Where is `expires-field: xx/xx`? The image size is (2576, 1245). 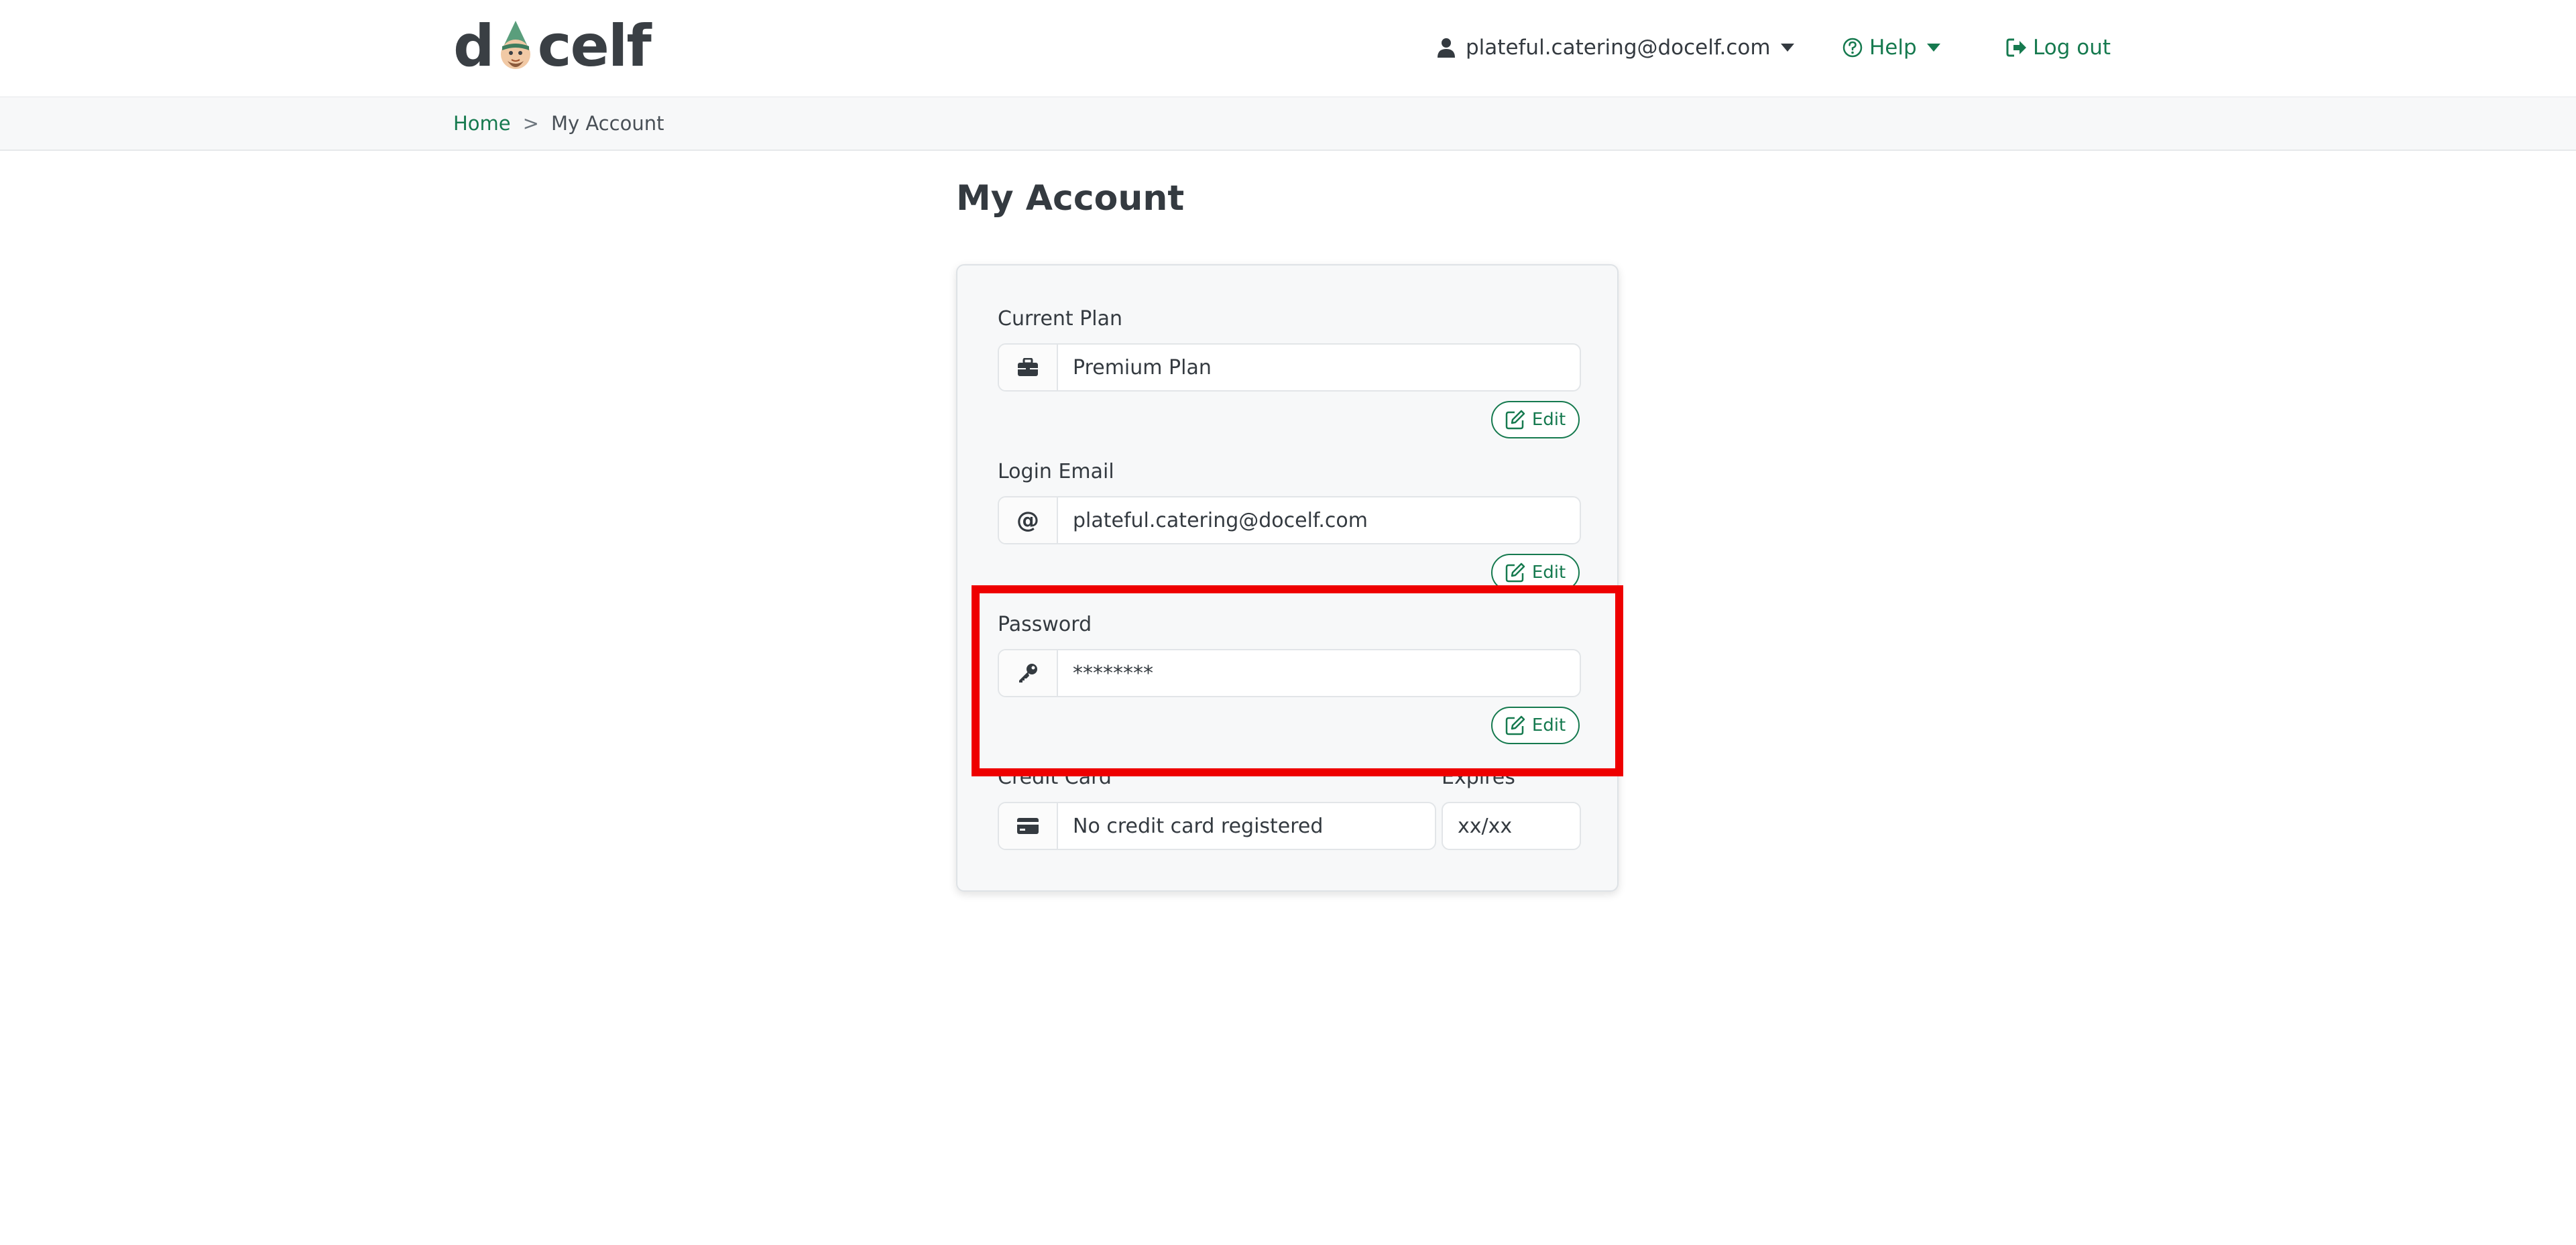
expires-field: xx/xx is located at coordinates (1511, 826).